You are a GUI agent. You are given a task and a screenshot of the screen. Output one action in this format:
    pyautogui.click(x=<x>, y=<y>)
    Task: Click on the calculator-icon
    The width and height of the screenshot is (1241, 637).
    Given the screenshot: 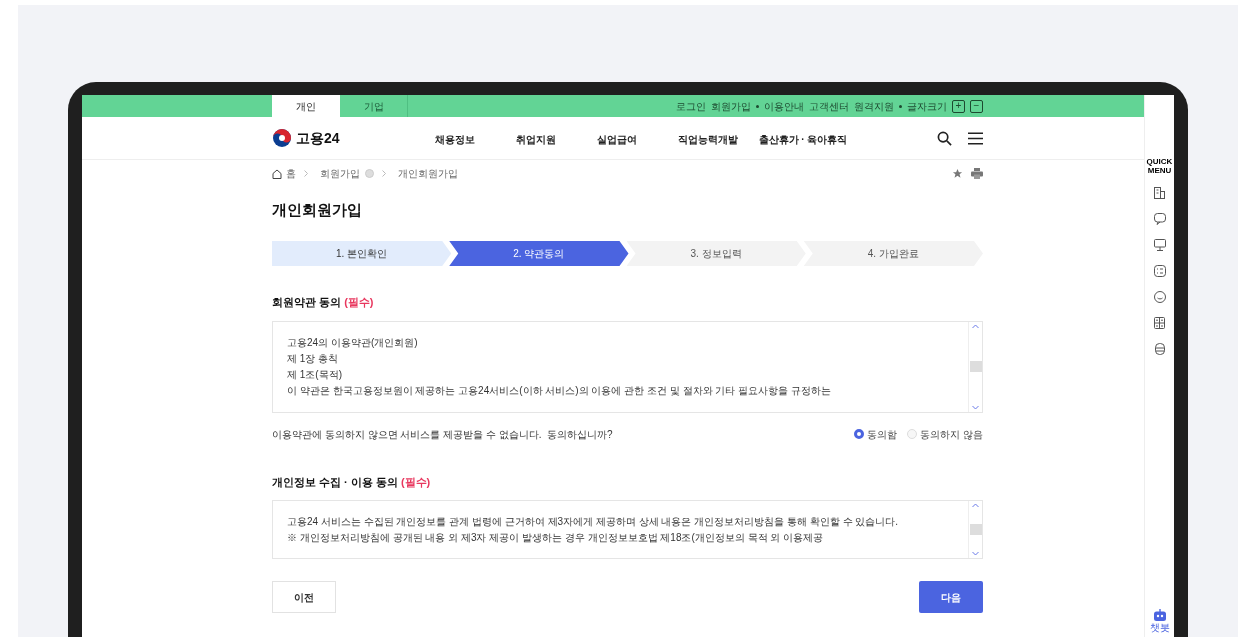 What is the action you would take?
    pyautogui.click(x=1159, y=323)
    